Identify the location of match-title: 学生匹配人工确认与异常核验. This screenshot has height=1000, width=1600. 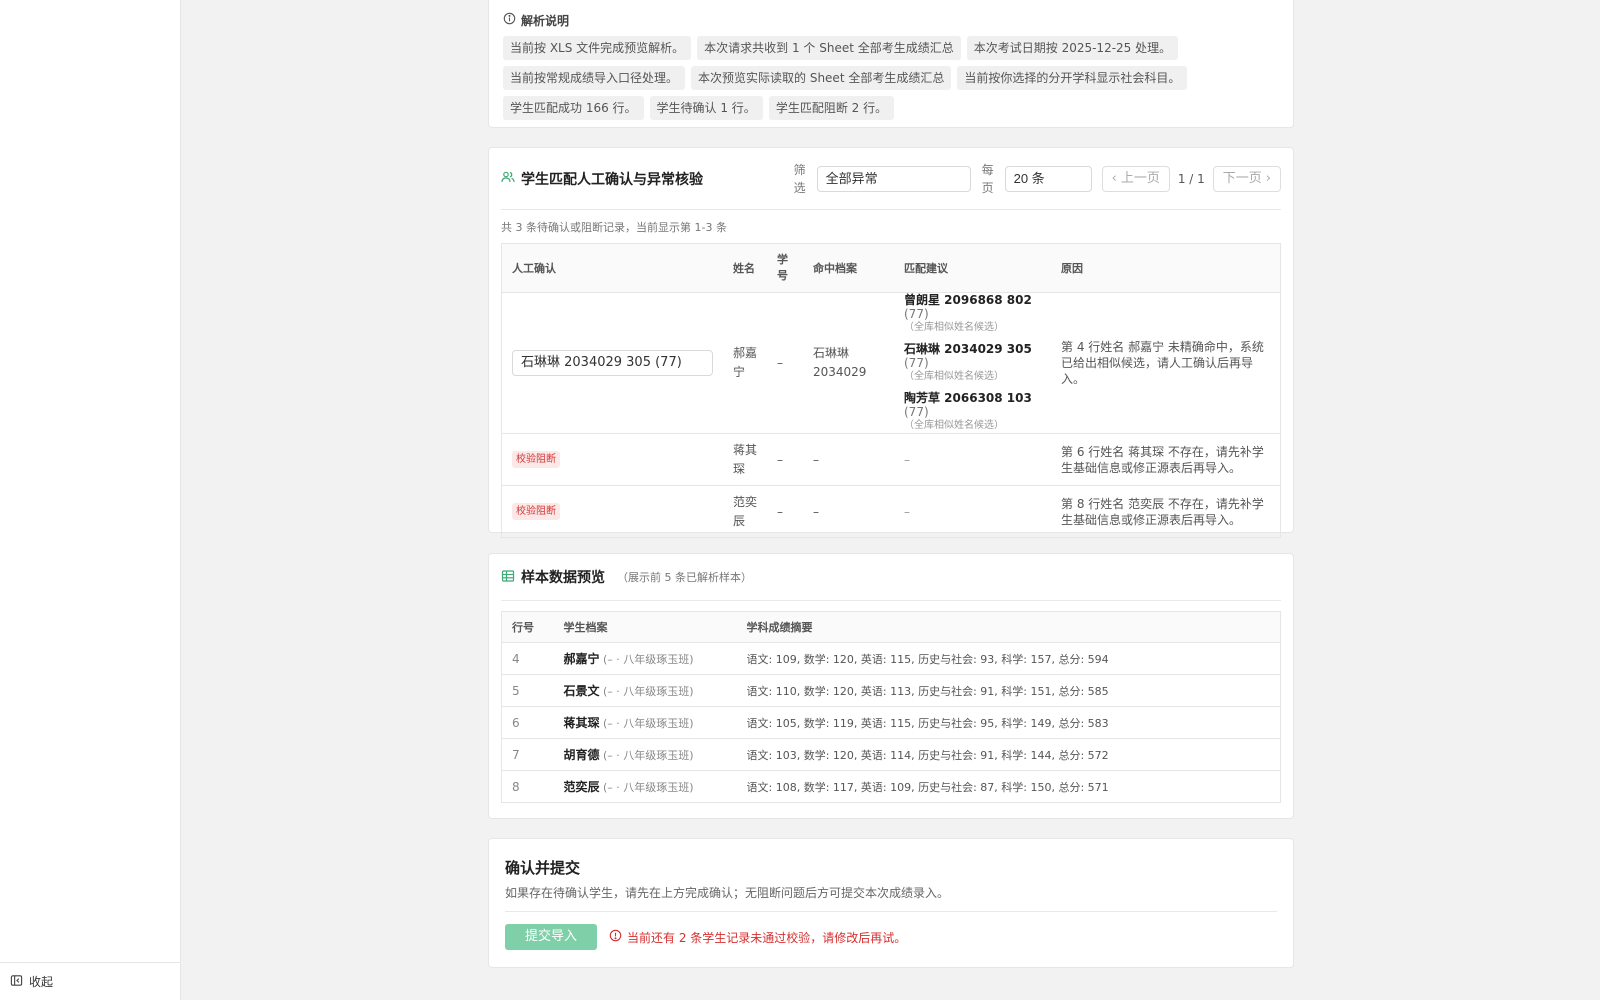
(647, 179).